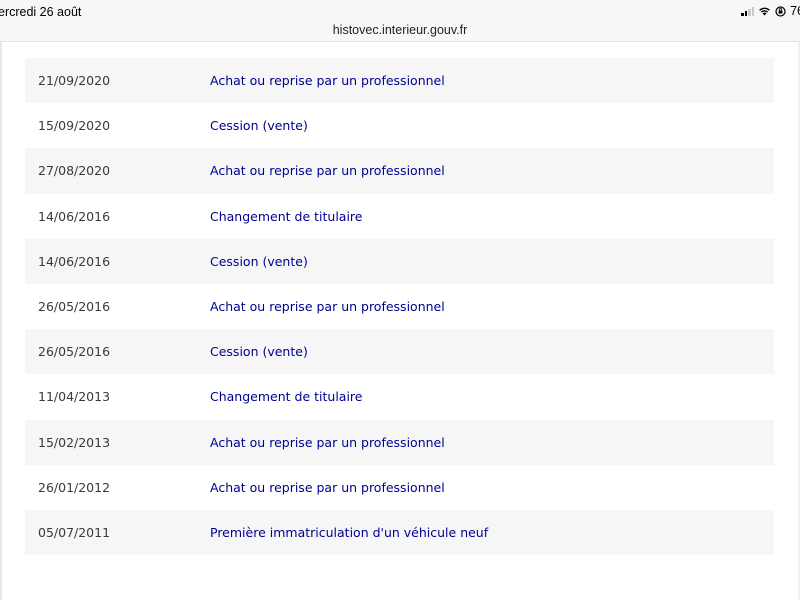 The width and height of the screenshot is (800, 600). I want to click on date-cell: 15/02/2013, so click(74, 442).